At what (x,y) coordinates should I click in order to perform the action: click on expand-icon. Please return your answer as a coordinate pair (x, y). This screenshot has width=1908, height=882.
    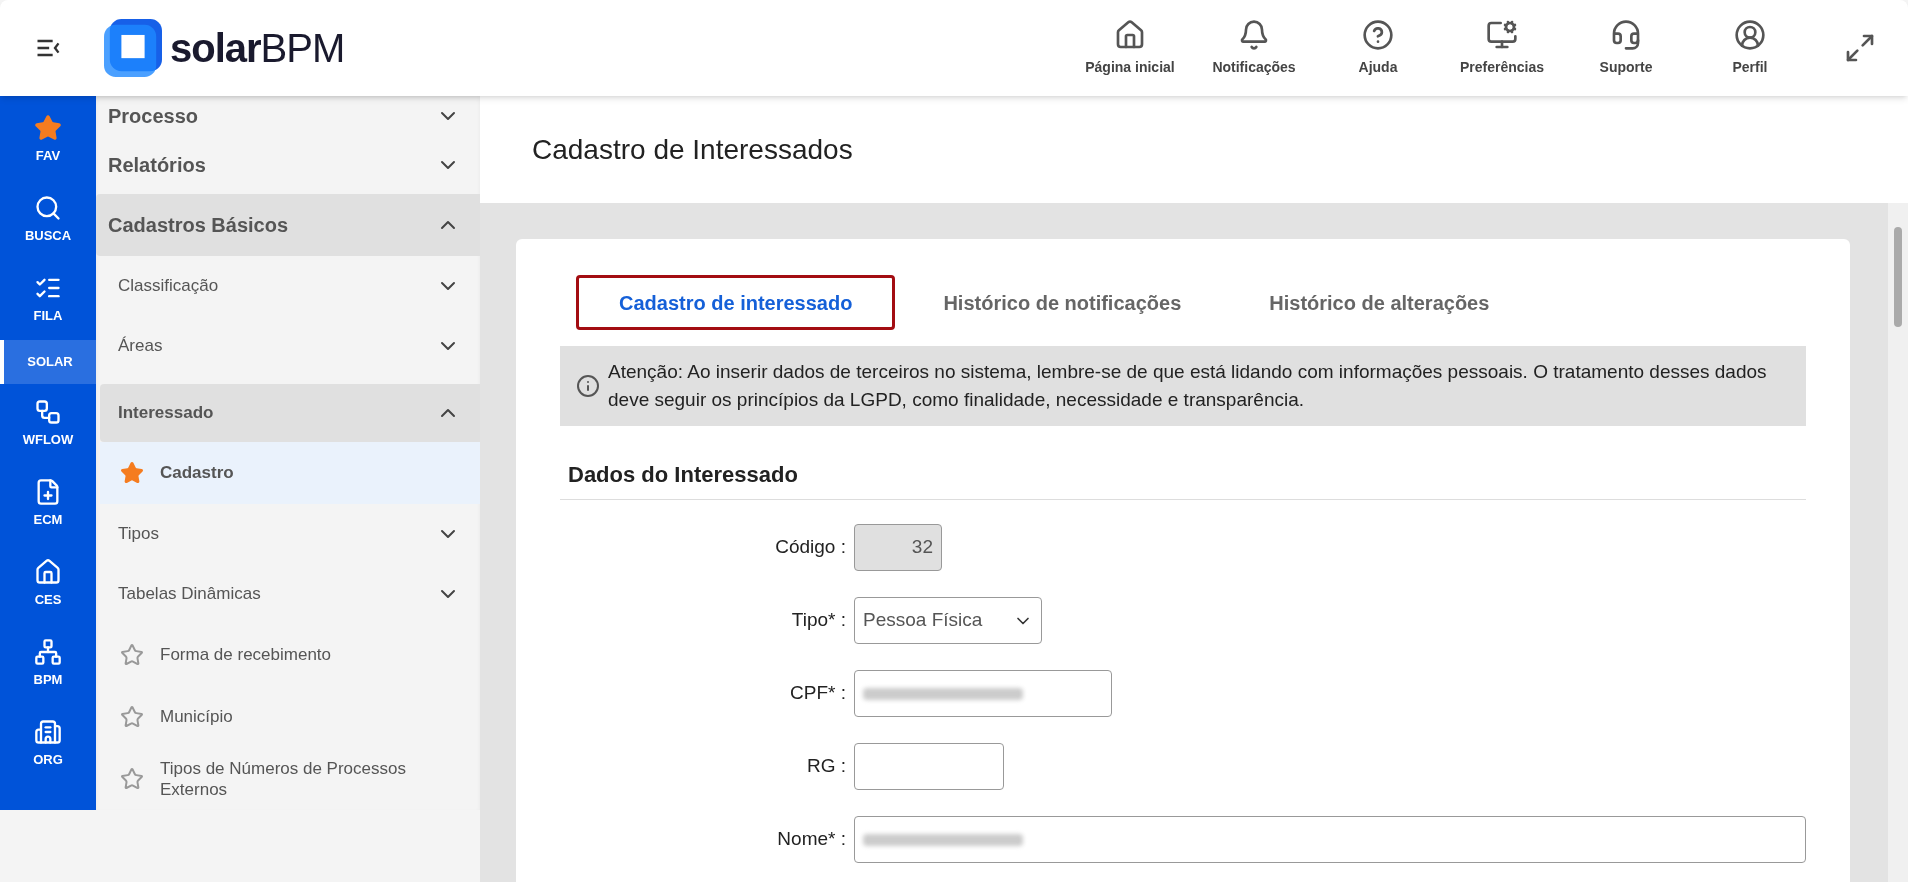
    Looking at the image, I should click on (1860, 48).